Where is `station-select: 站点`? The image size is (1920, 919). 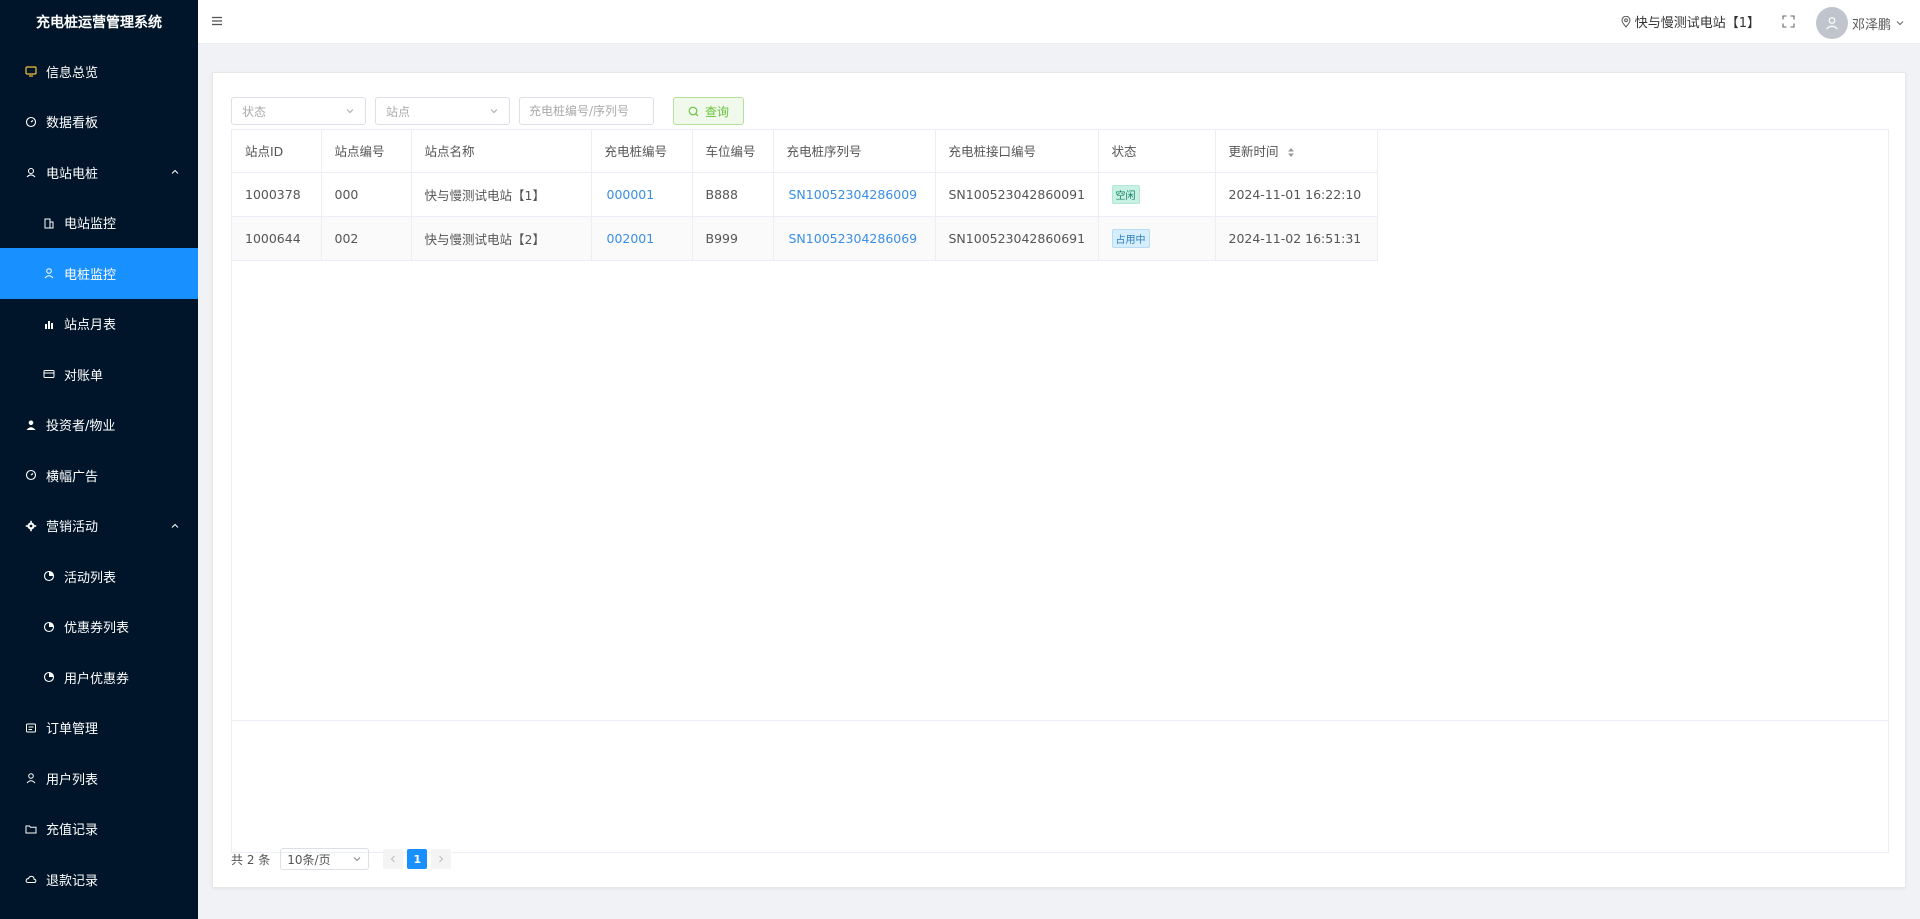
station-select: 站点 is located at coordinates (442, 111).